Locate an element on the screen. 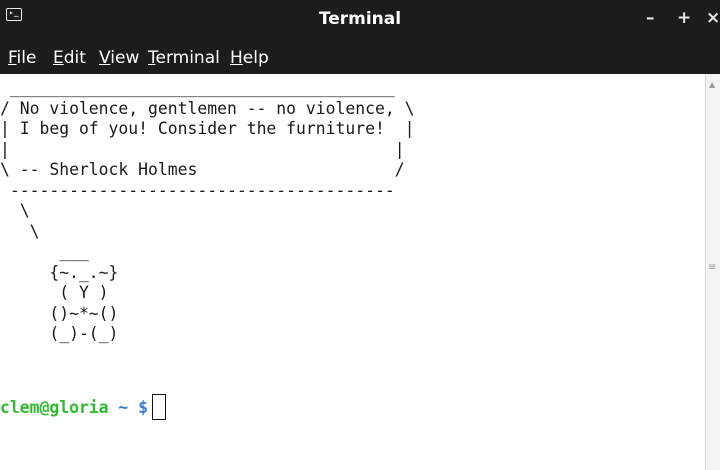  text-cursor is located at coordinates (159, 407).